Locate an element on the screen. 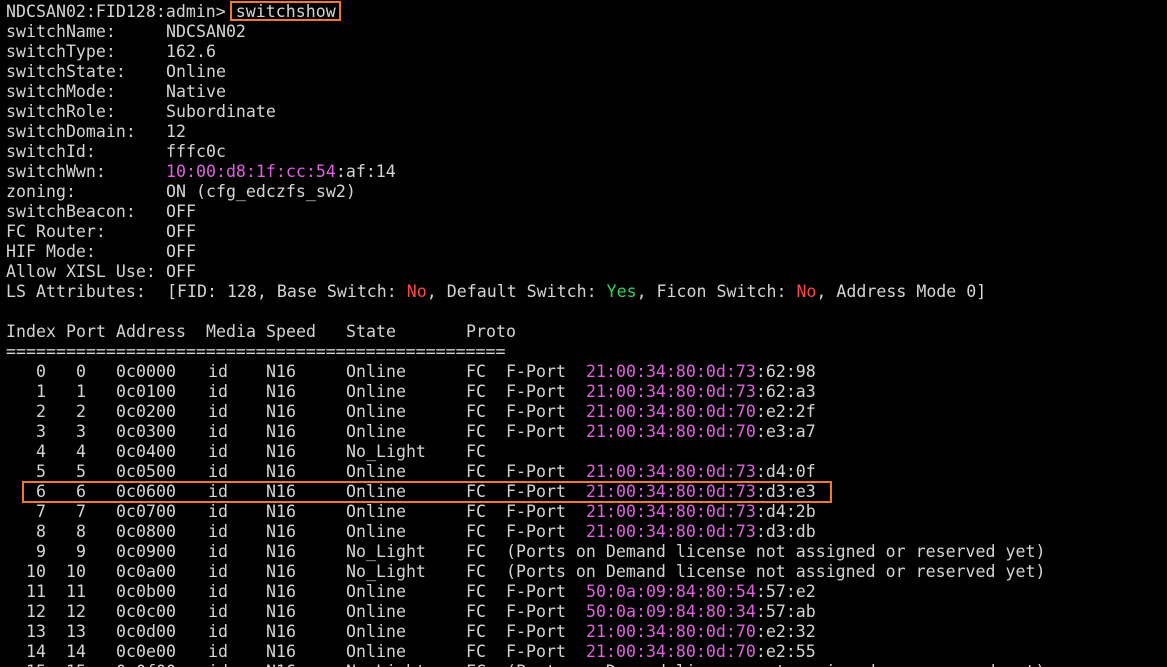 This screenshot has height=667, width=1167. wwn-highlight: 50:0a:09:84:80:54 is located at coordinates (671, 591).